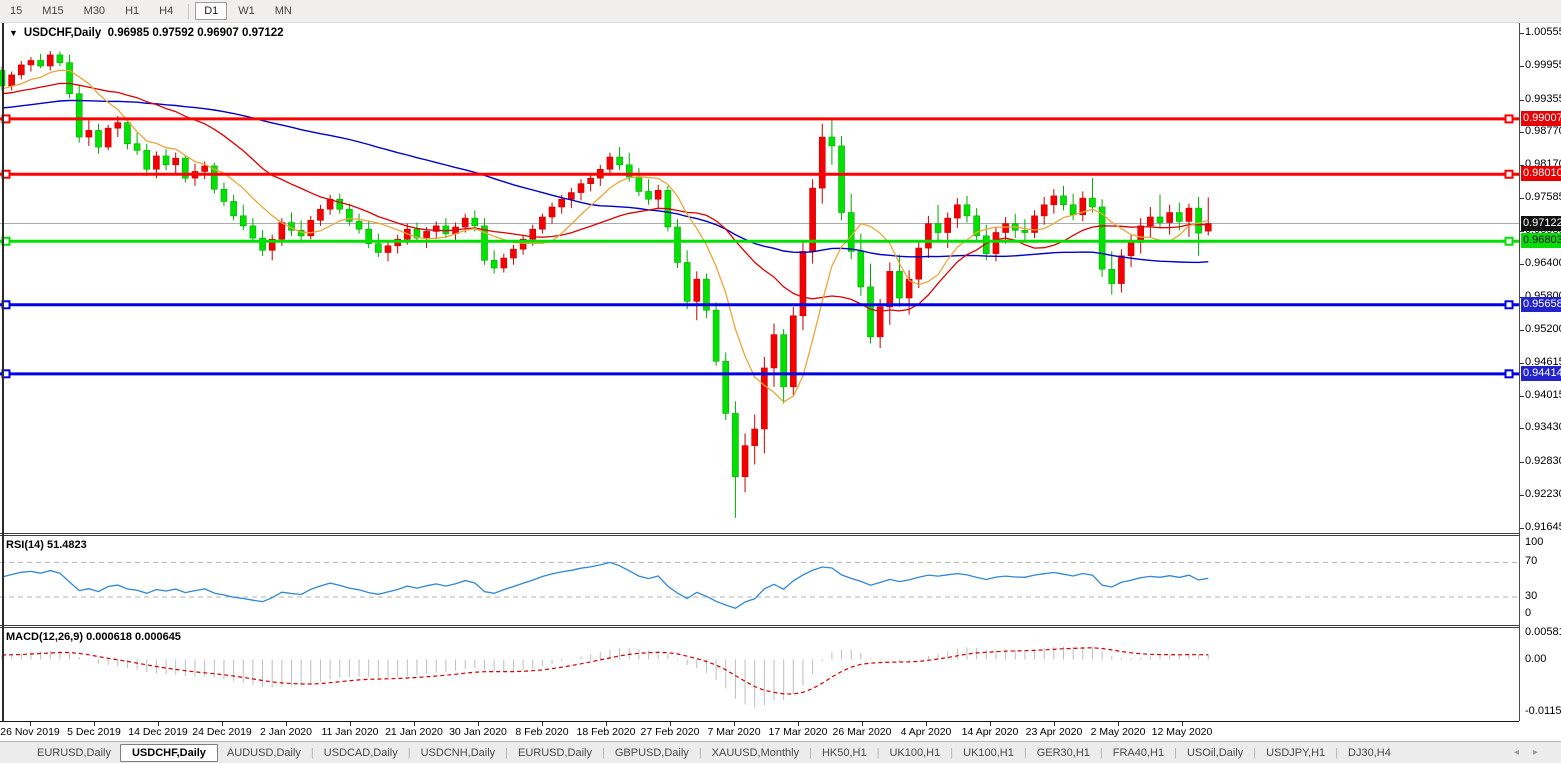 Image resolution: width=1561 pixels, height=763 pixels. What do you see at coordinates (652, 753) in the screenshot?
I see `tab-gbpusddaily: GBPUSD,Daily` at bounding box center [652, 753].